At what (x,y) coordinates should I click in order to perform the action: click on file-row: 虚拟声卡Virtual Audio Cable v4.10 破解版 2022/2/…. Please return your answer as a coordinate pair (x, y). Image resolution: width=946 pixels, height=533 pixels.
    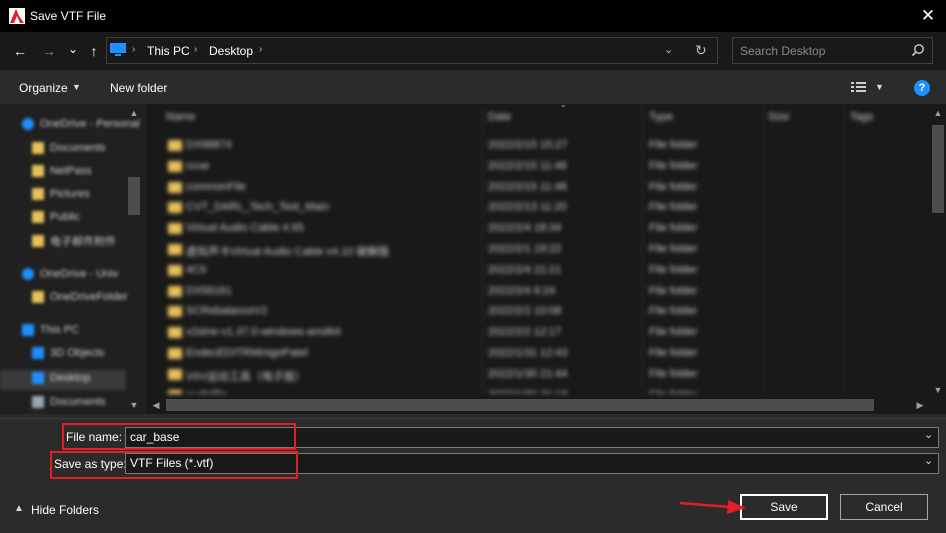
    Looking at the image, I should click on (536, 250).